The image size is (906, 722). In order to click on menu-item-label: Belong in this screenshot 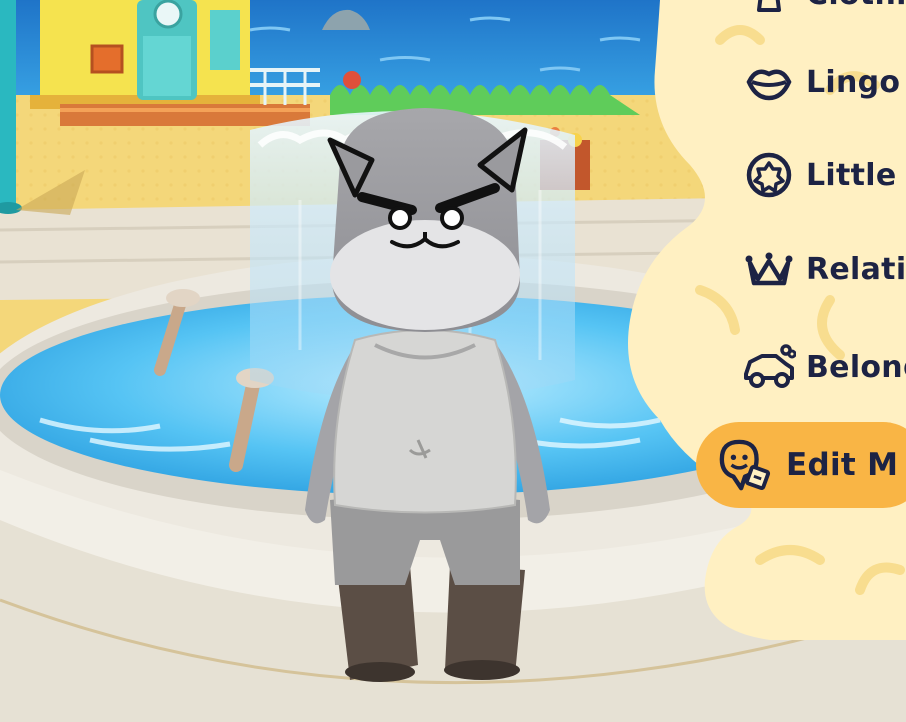, I will do `click(856, 367)`.